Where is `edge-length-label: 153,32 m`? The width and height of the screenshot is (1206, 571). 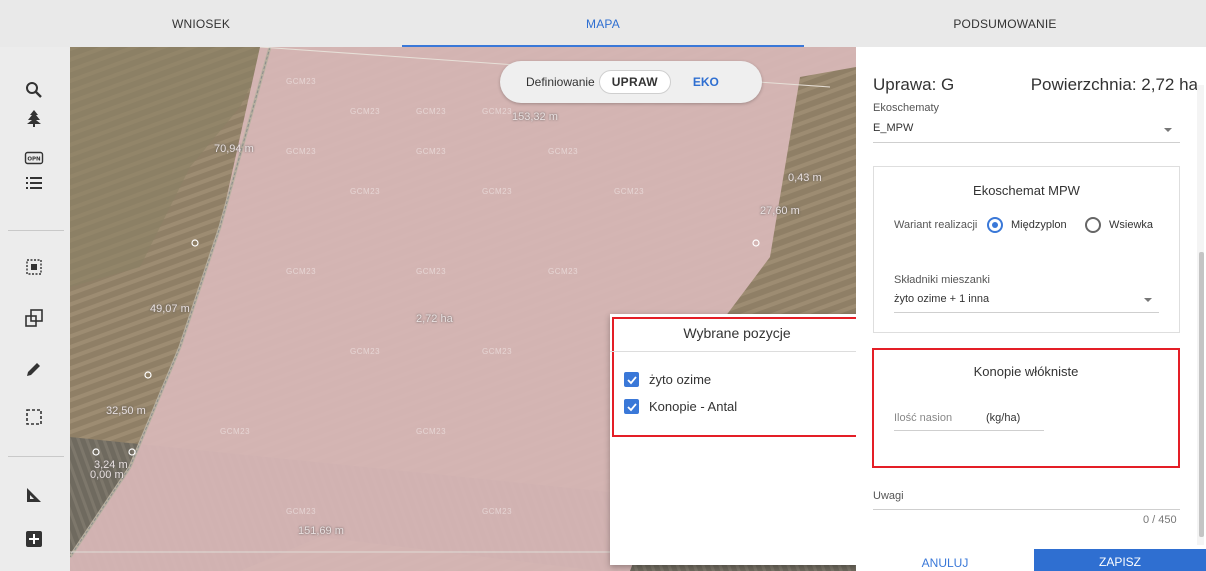
edge-length-label: 153,32 m is located at coordinates (535, 117).